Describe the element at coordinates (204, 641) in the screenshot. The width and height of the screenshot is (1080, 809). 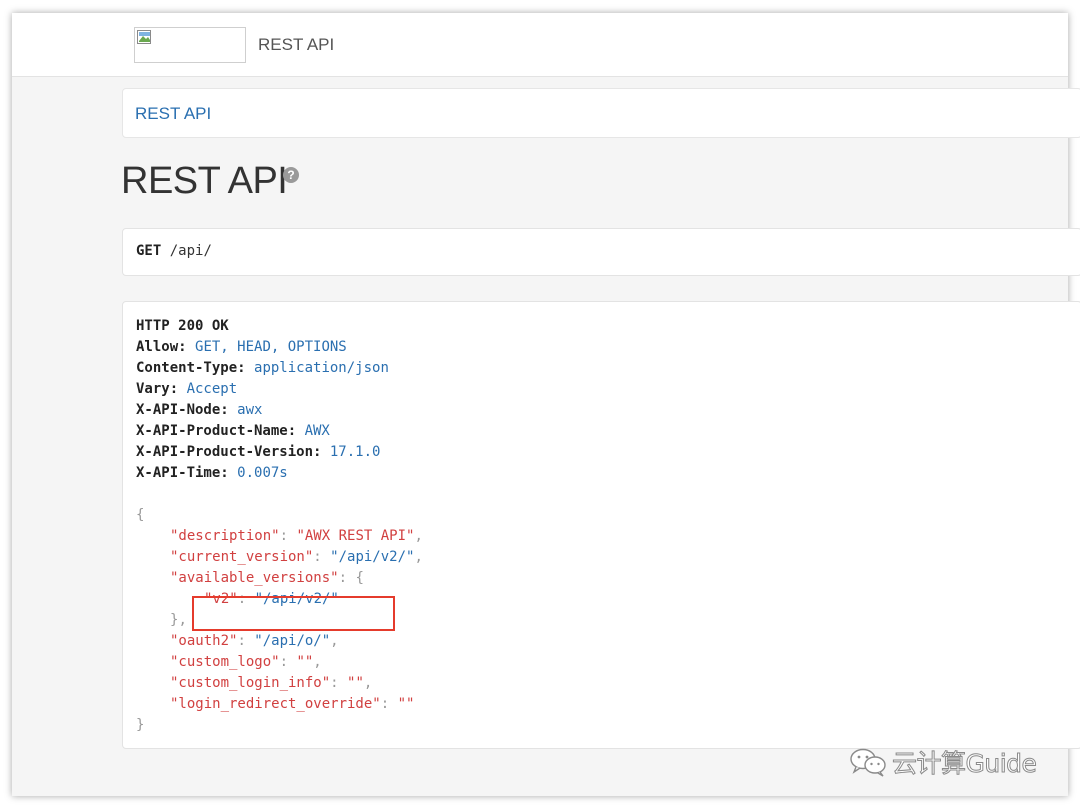
I see `json-key: "oauth2"` at that location.